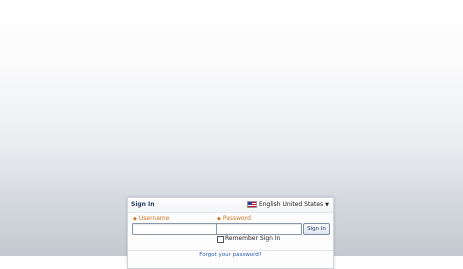  Describe the element at coordinates (316, 229) in the screenshot. I see `signin-button: Sign In` at that location.